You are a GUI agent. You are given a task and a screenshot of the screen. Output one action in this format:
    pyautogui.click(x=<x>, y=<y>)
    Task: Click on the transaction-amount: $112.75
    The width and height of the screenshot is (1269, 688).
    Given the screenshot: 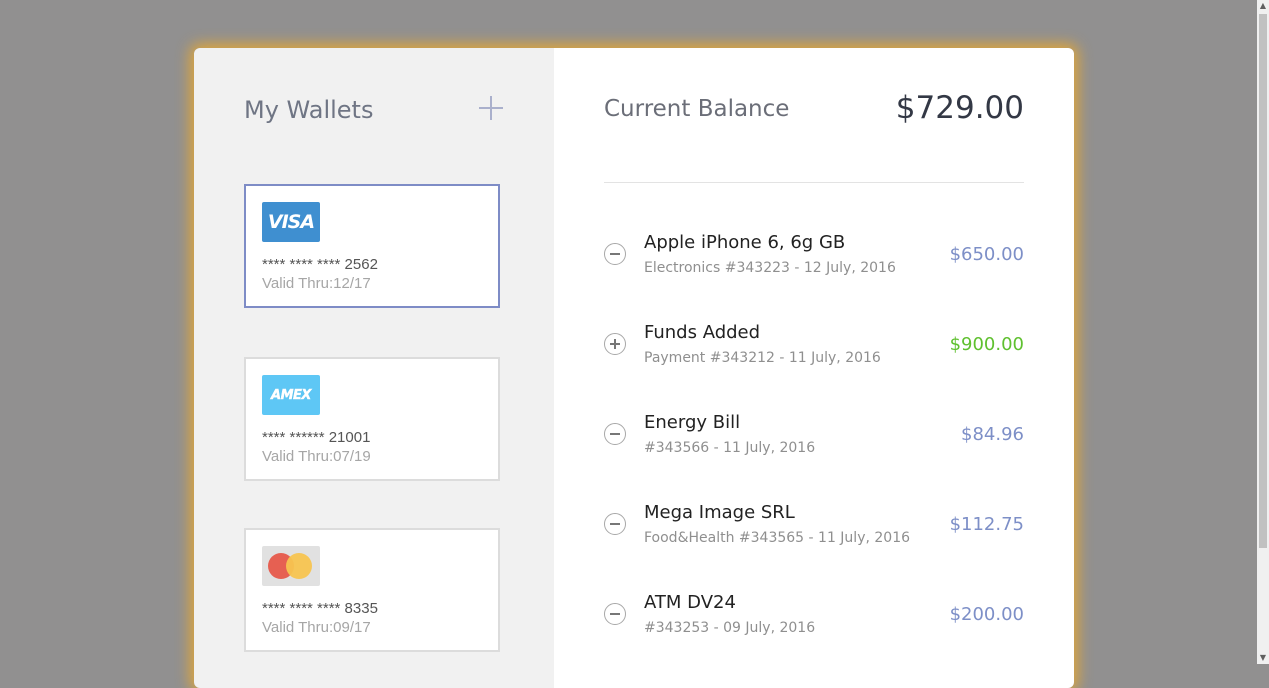 What is the action you would take?
    pyautogui.click(x=986, y=524)
    